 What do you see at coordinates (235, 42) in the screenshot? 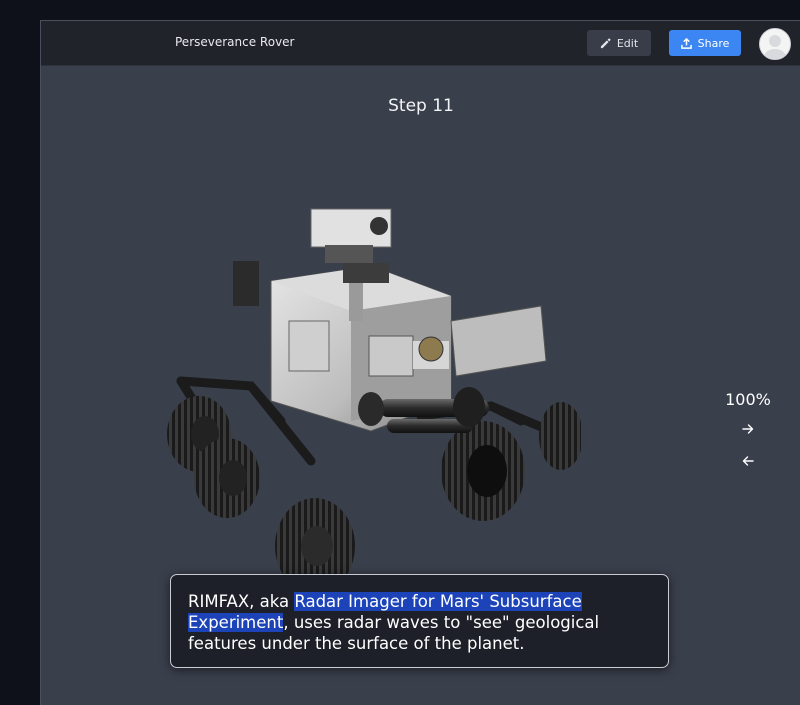
I see `model-title: Perseverance Rover` at bounding box center [235, 42].